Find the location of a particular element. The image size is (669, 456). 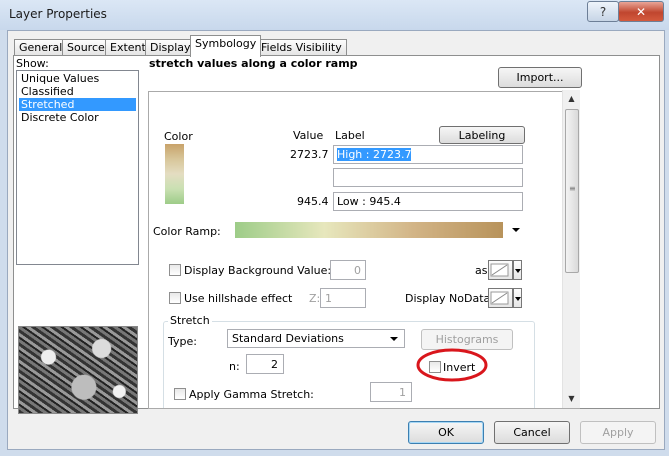

display-background-label: Display Background Value: is located at coordinates (258, 270).